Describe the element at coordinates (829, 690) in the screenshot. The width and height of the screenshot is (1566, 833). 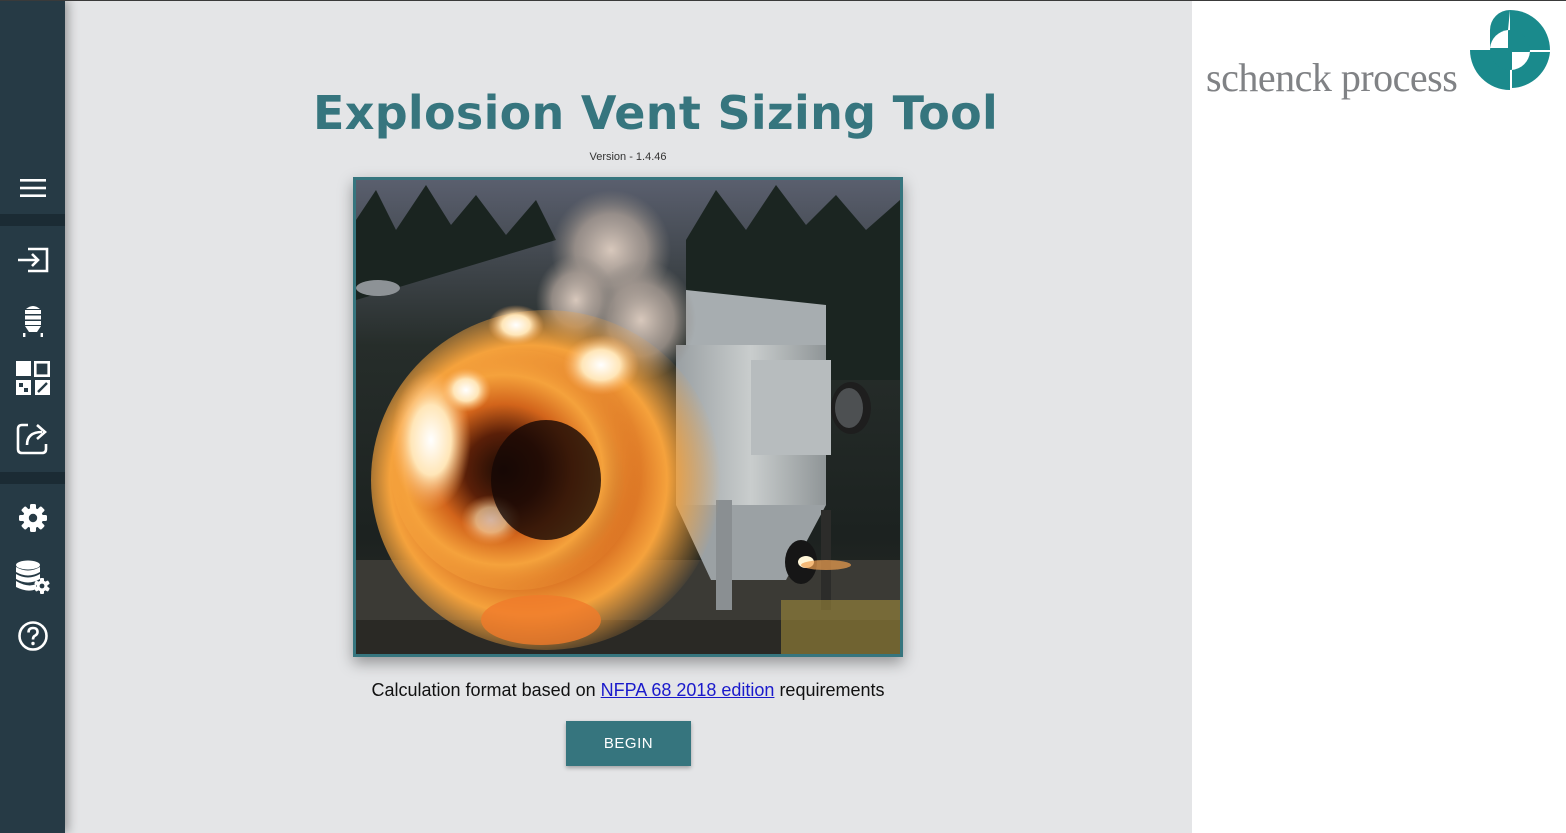
I see `caption-suffix: requirements` at that location.